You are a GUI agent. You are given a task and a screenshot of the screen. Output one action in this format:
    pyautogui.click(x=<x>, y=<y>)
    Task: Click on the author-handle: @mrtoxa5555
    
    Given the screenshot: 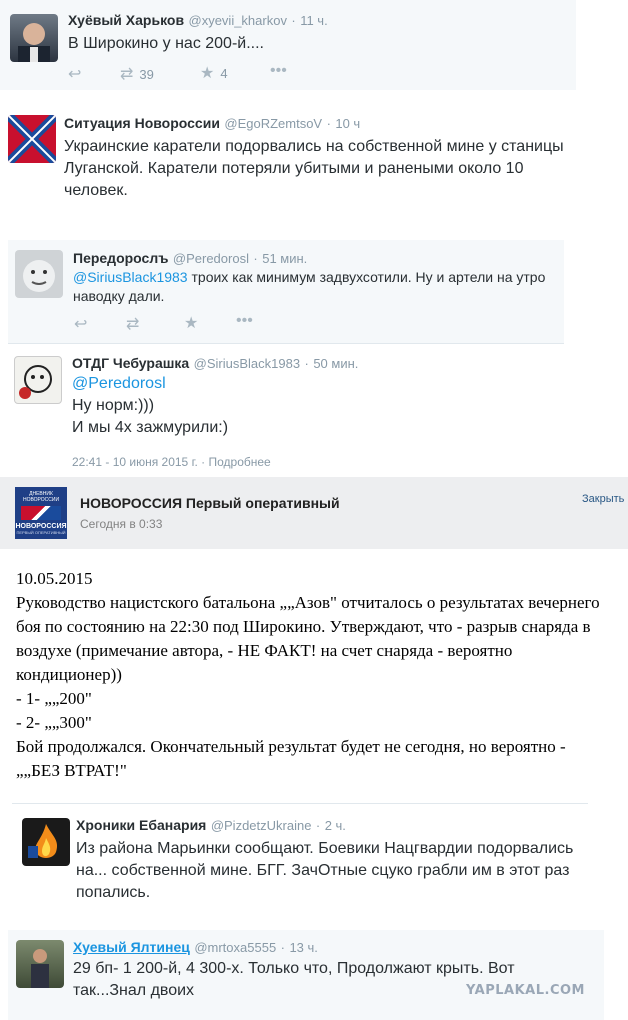 What is the action you would take?
    pyautogui.click(x=235, y=947)
    